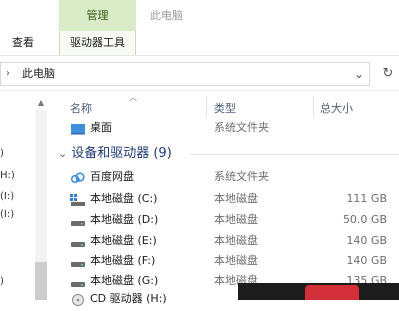  What do you see at coordinates (364, 219) in the screenshot?
I see `item-size: 50.0 GB` at bounding box center [364, 219].